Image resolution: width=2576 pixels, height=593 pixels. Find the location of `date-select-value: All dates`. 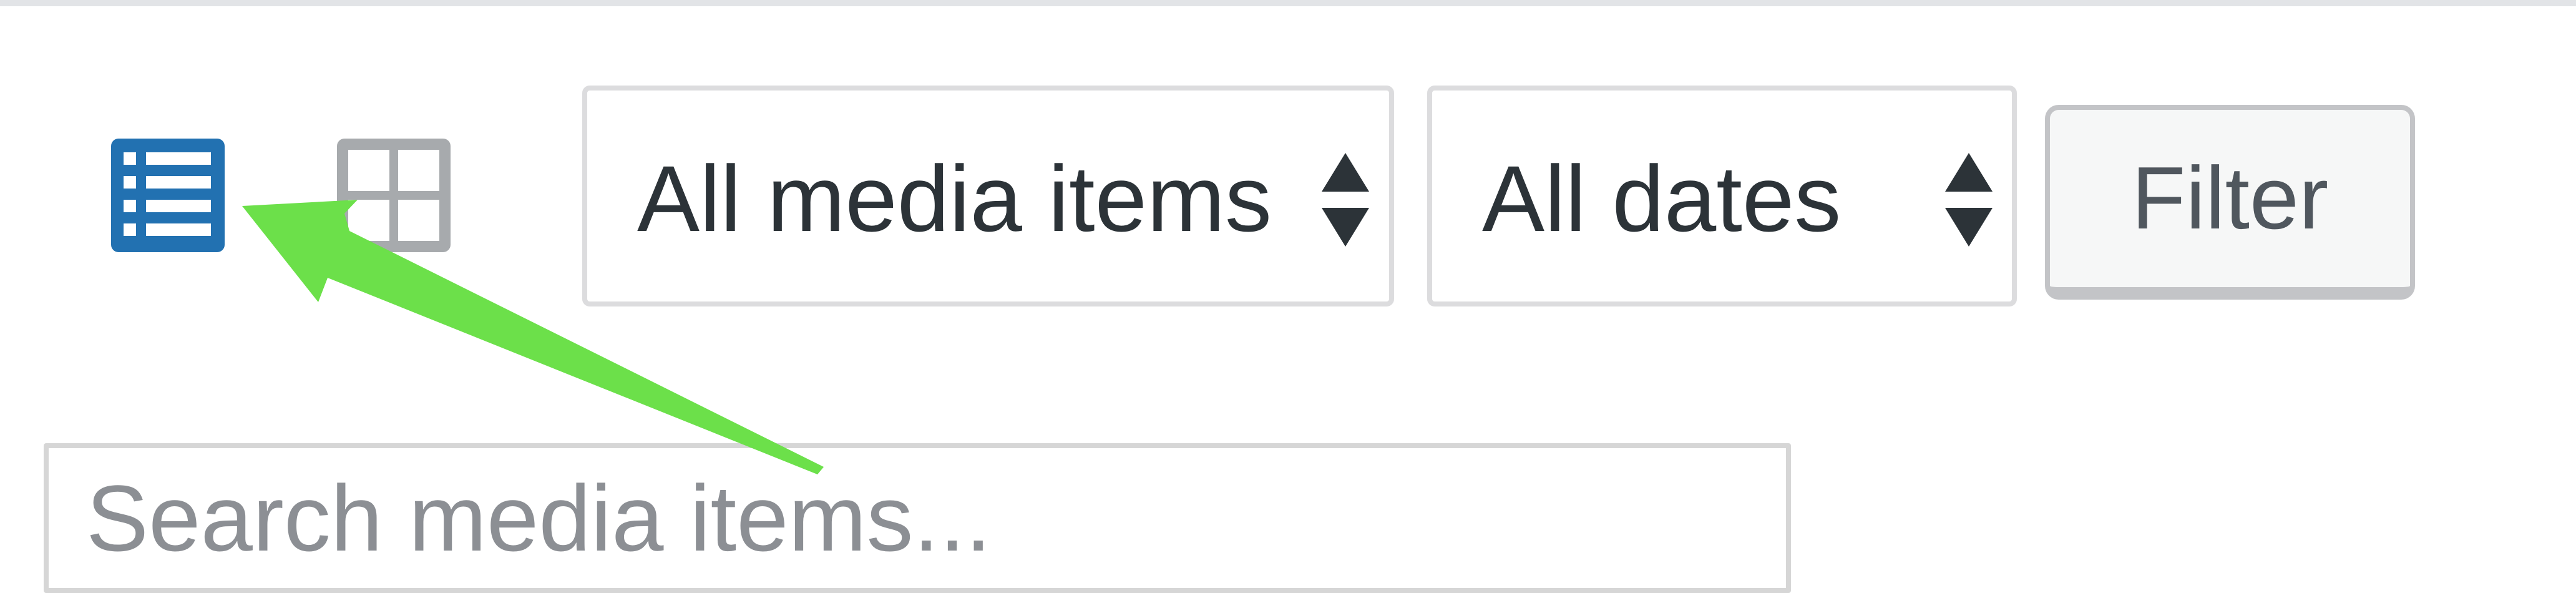

date-select-value: All dates is located at coordinates (1662, 198).